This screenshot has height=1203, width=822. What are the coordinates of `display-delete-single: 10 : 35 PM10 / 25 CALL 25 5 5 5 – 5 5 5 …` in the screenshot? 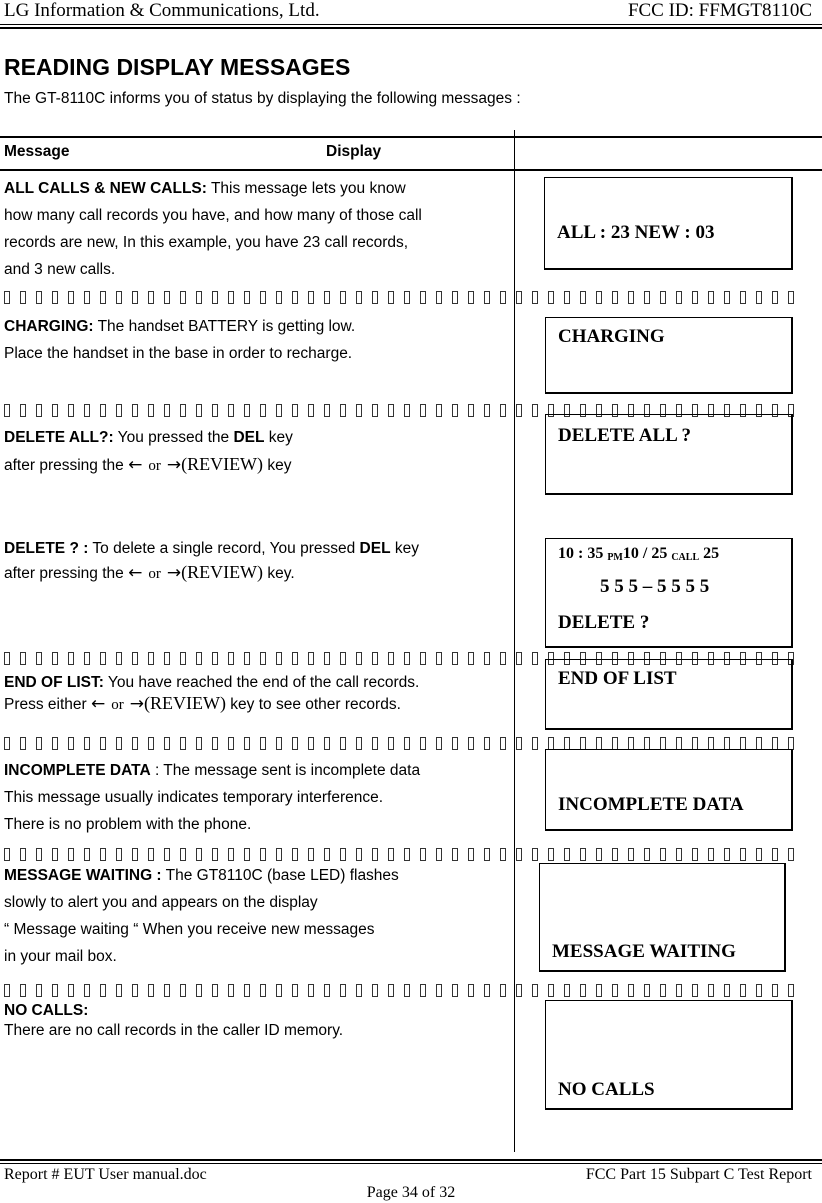 It's located at (669, 593).